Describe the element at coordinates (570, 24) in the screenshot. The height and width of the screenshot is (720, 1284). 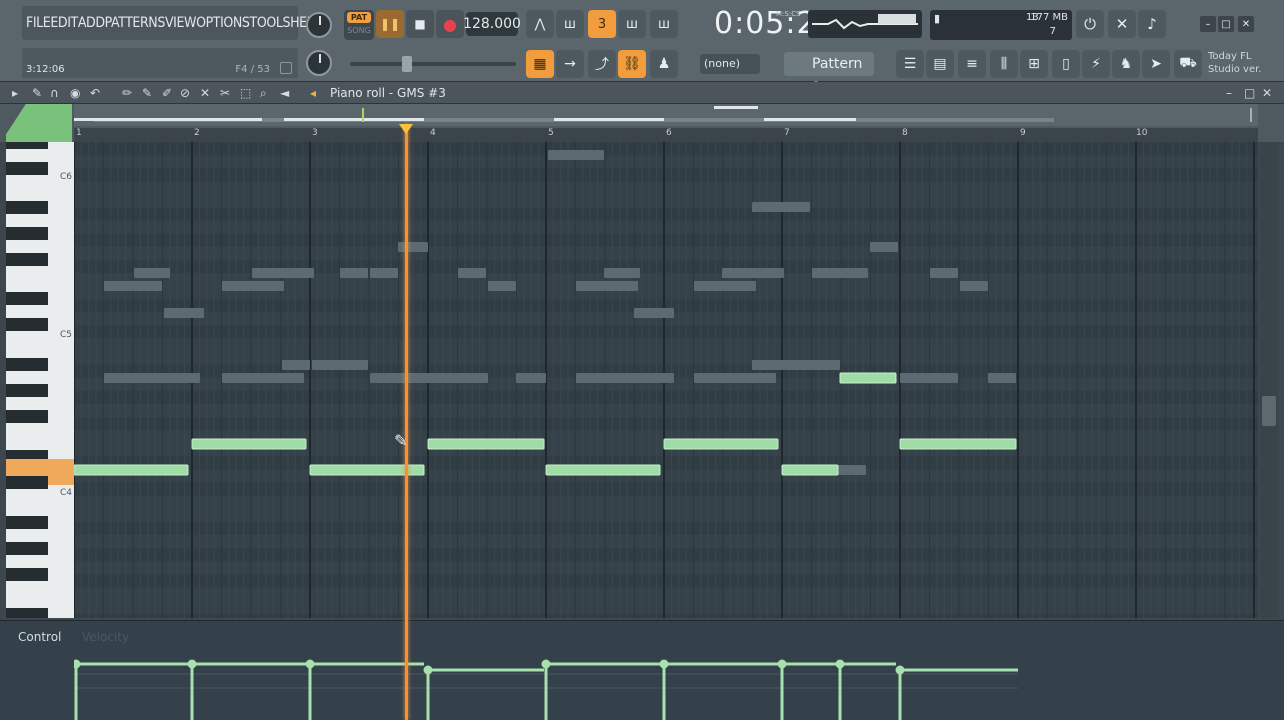
I see `wait-input-button: ш` at that location.